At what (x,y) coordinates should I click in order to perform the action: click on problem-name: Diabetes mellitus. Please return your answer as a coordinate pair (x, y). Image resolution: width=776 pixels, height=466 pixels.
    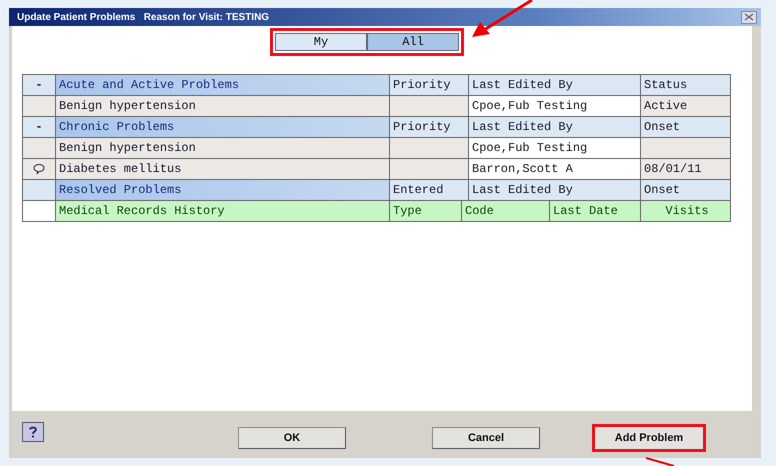
    Looking at the image, I should click on (223, 169).